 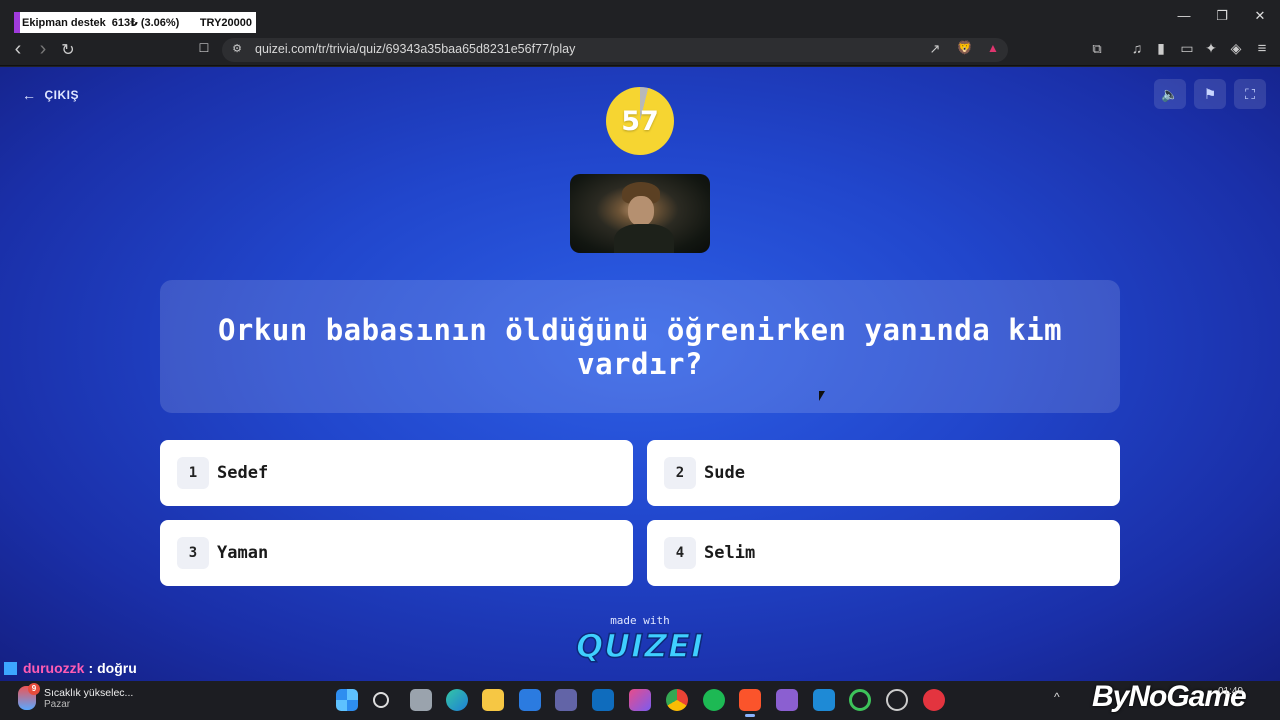 I want to click on donation-name: Ekipman destek, so click(x=64, y=22).